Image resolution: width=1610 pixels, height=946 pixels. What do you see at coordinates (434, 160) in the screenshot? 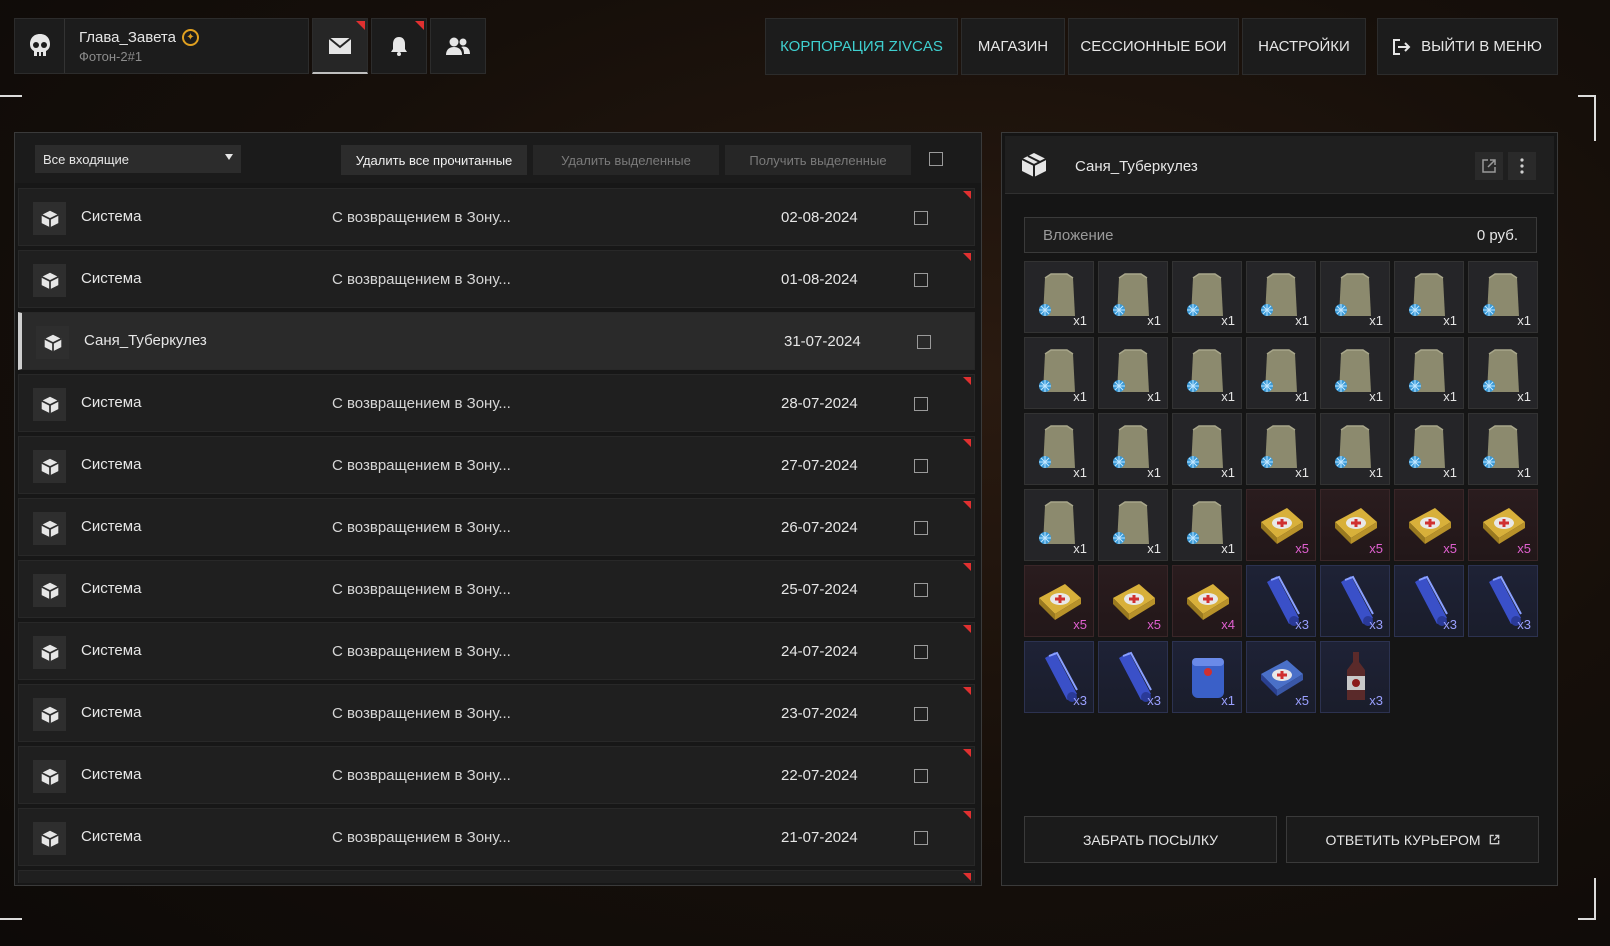
I see `delete-read-button: Удалить все прочитанные` at bounding box center [434, 160].